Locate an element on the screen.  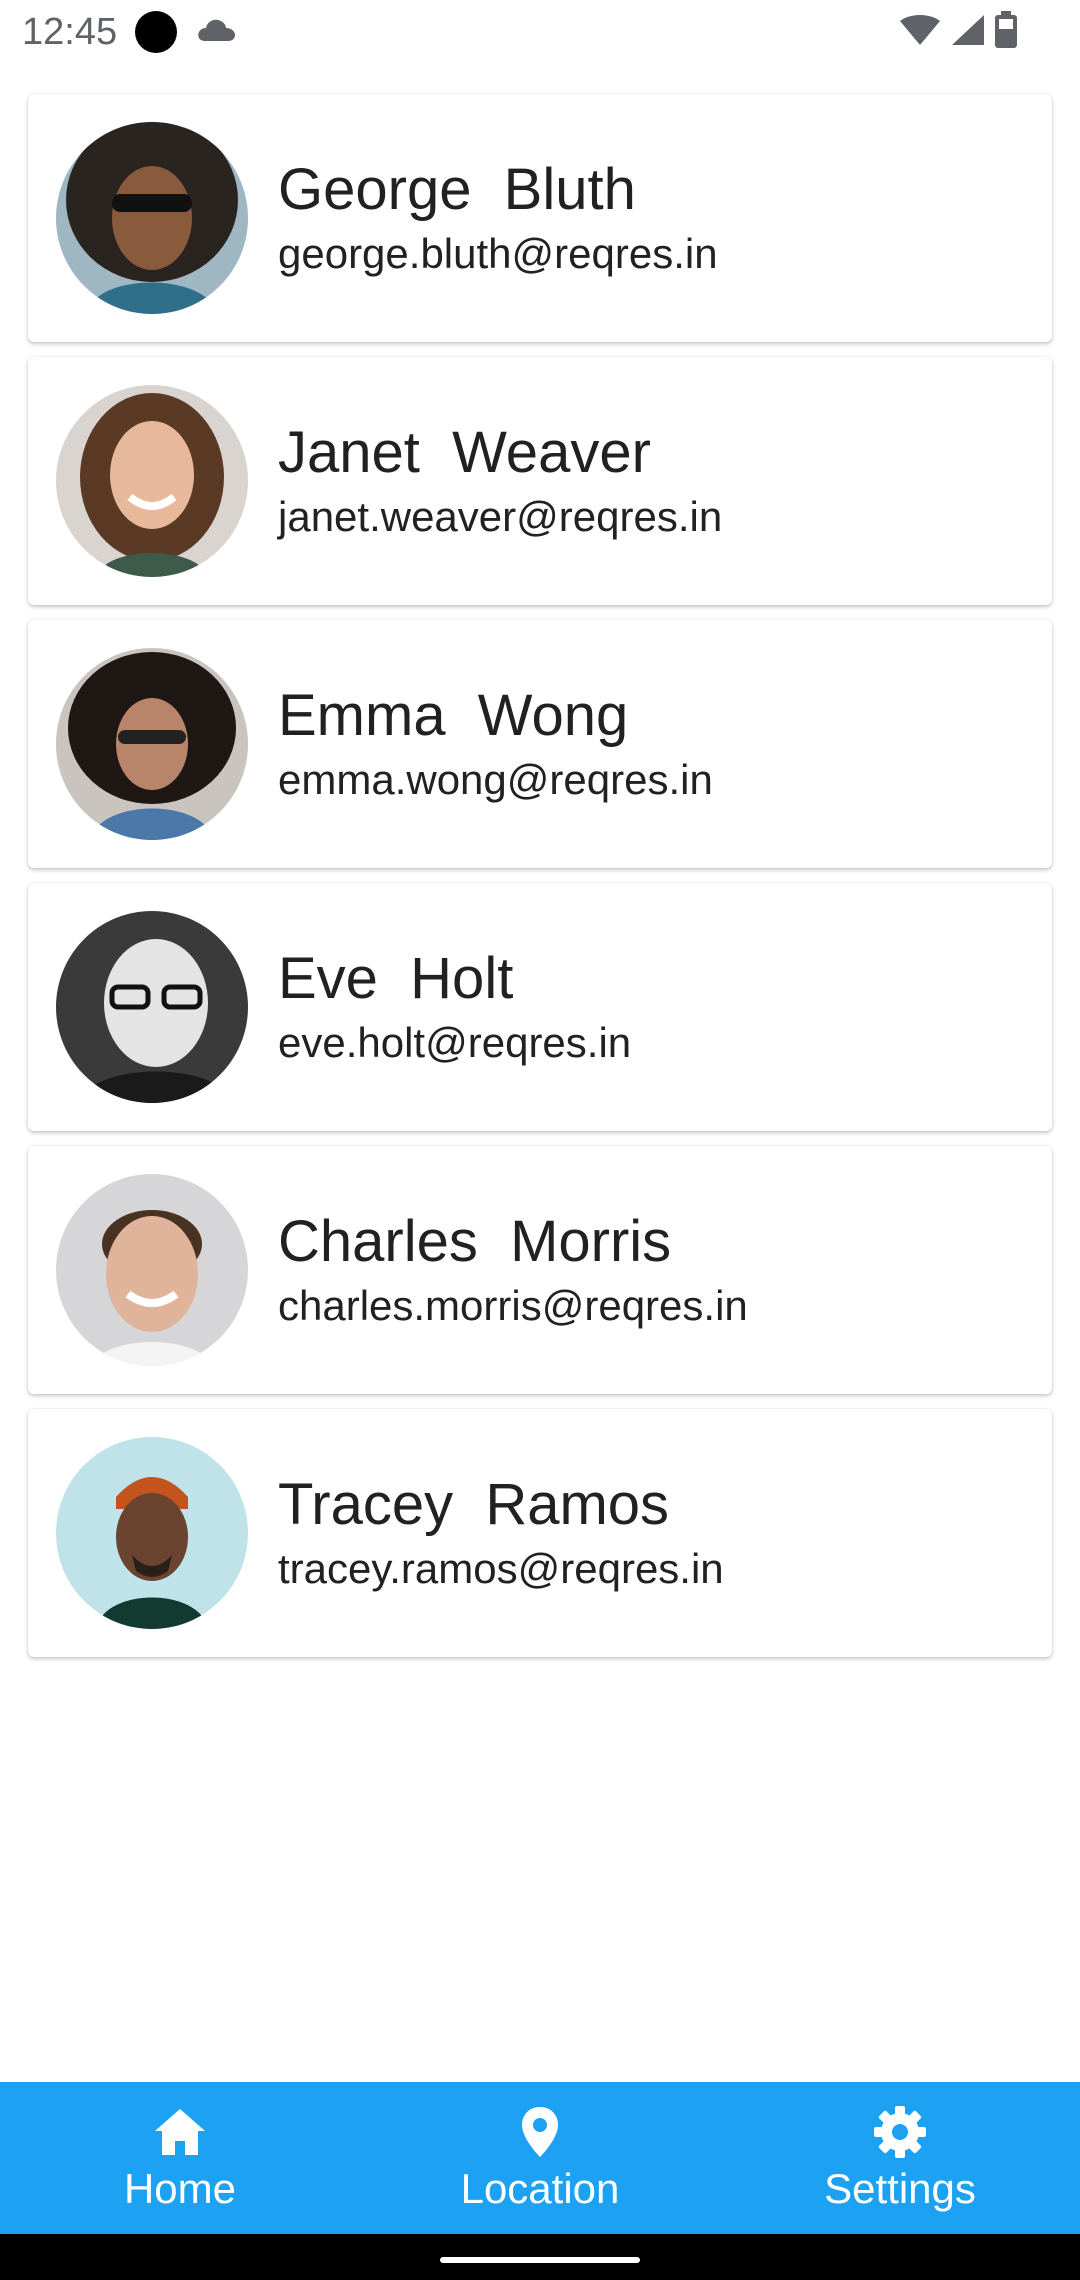
user-card: Eve Holt eve.holt@reqres.in is located at coordinates (540, 1007).